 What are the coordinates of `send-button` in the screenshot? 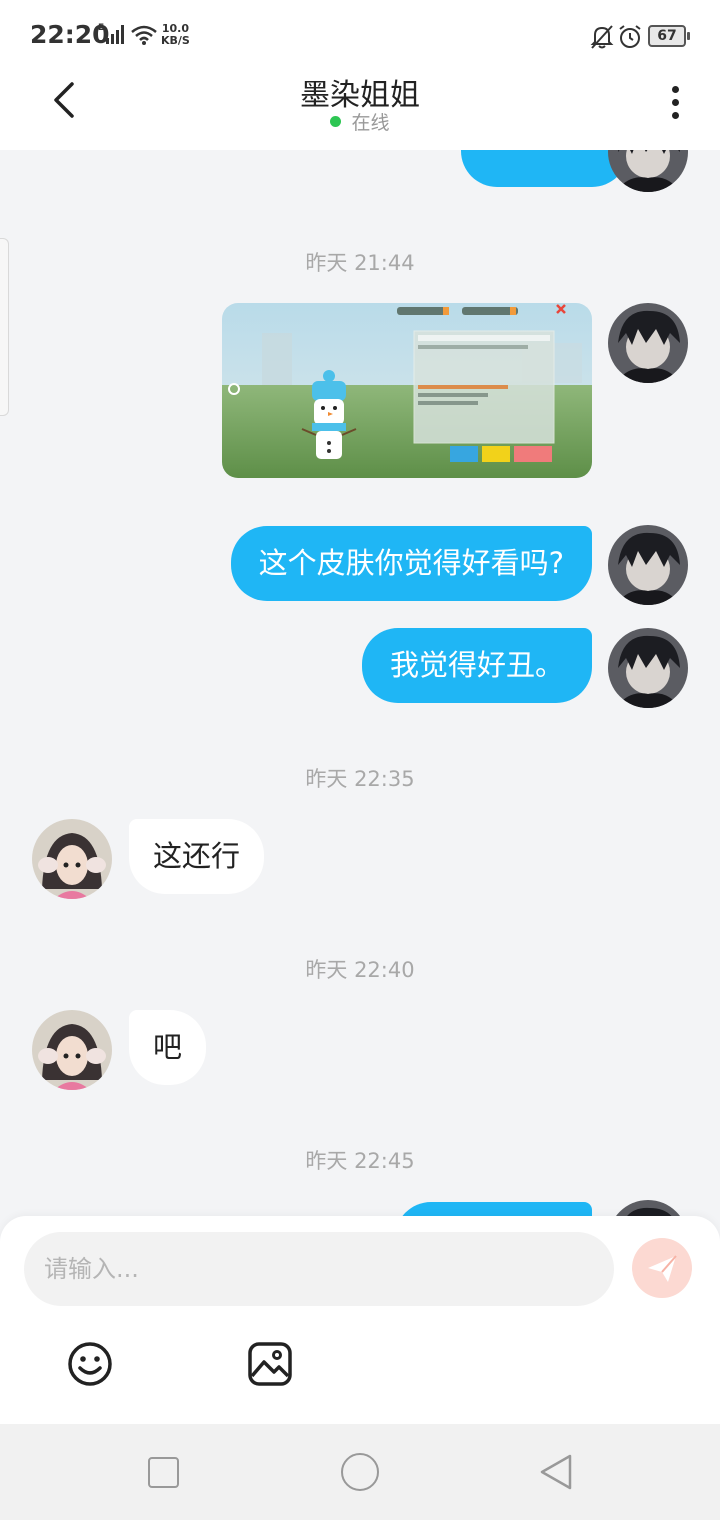 It's located at (662, 1268).